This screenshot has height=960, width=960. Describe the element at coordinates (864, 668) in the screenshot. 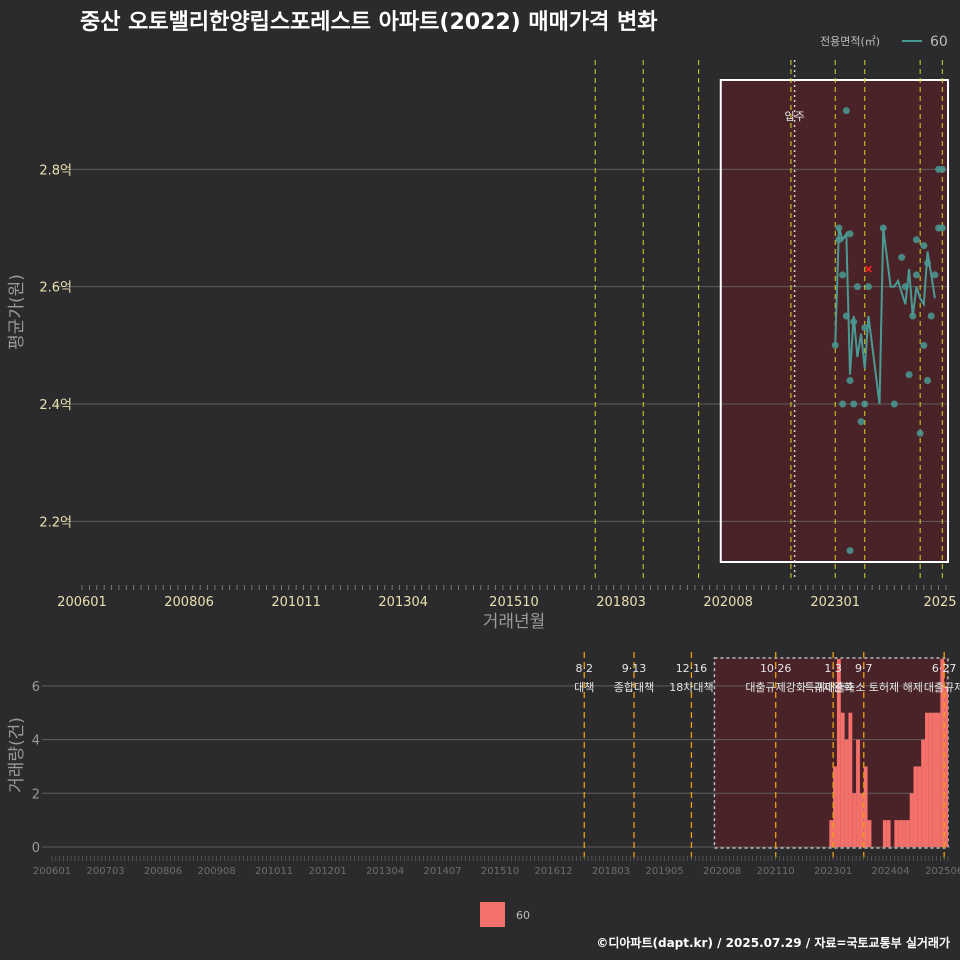

I see `event-date: 9·7` at that location.